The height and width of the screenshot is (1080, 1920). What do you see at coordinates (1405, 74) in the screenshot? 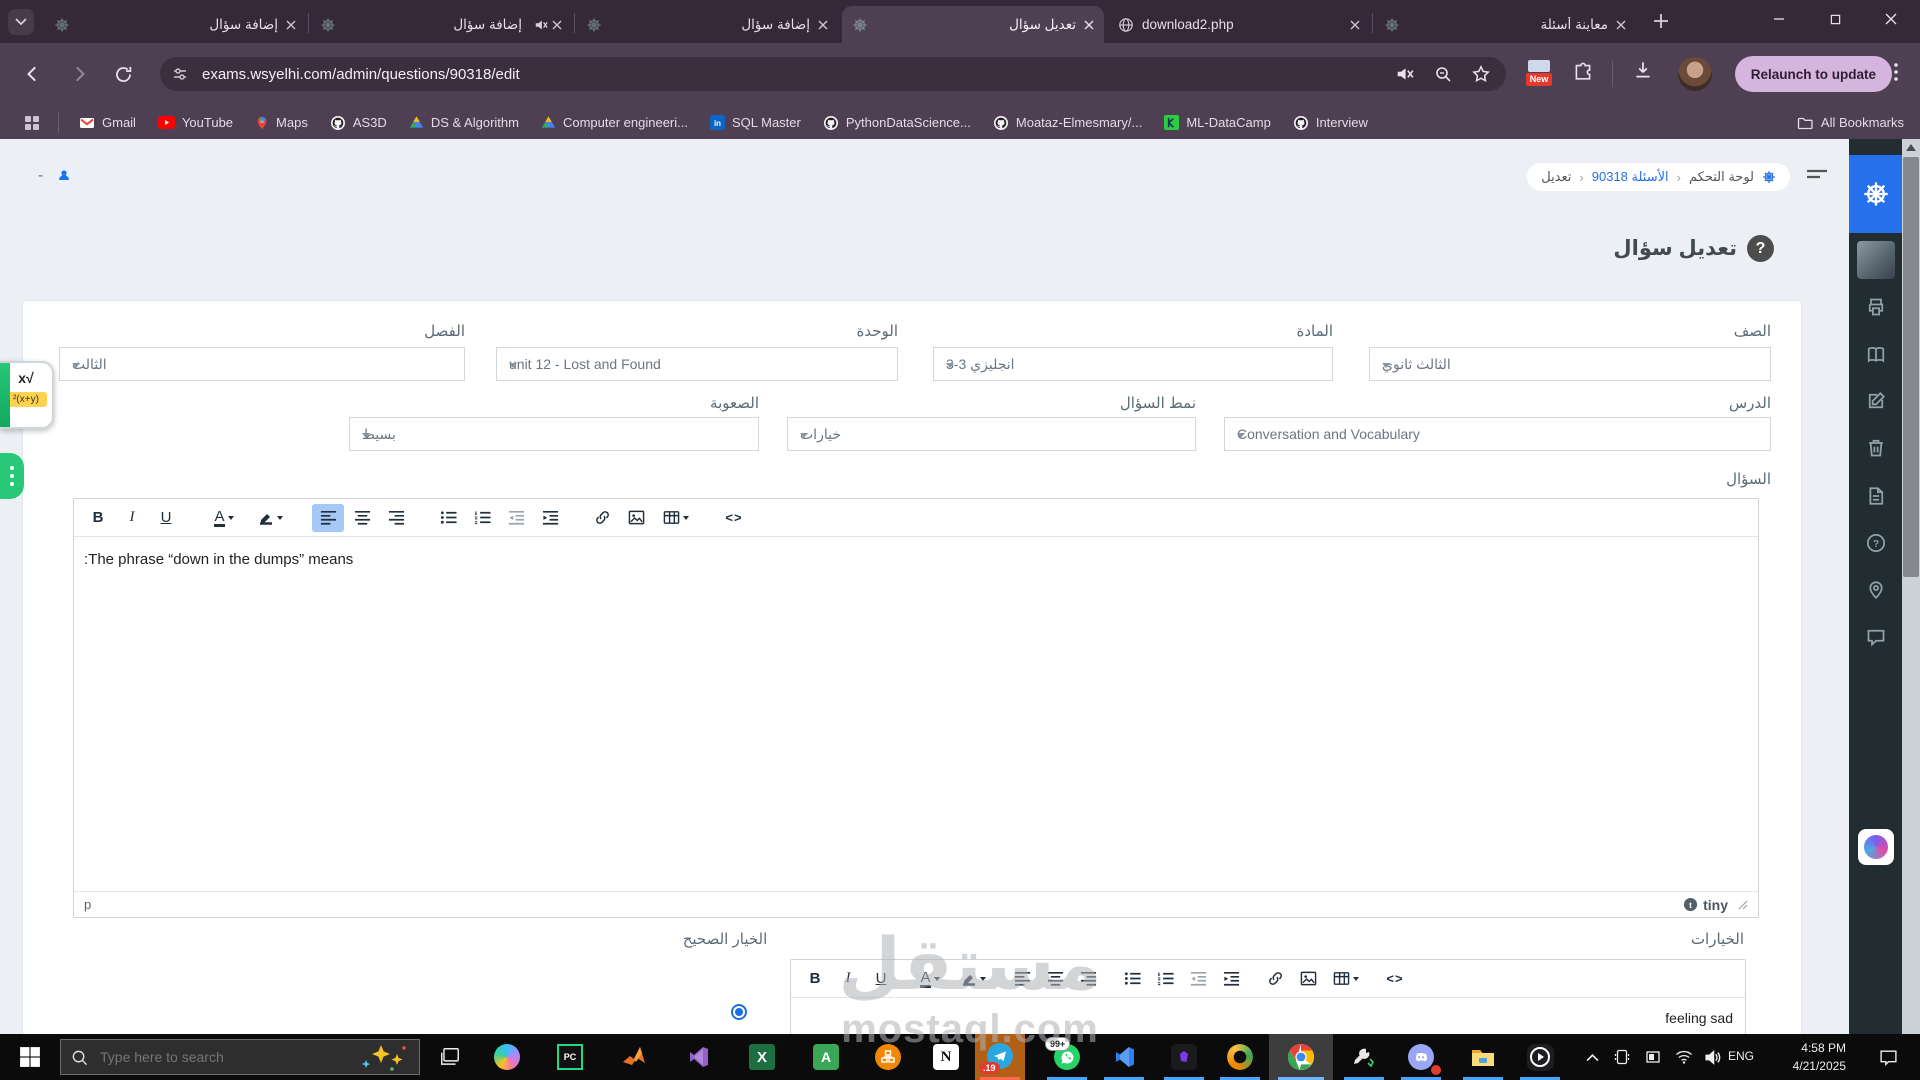
I see `tab-mute-icon` at bounding box center [1405, 74].